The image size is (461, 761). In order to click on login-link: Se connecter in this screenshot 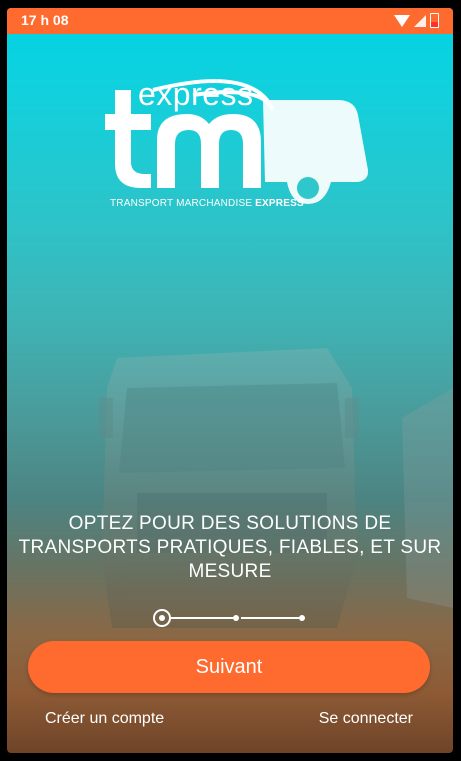, I will do `click(366, 719)`.